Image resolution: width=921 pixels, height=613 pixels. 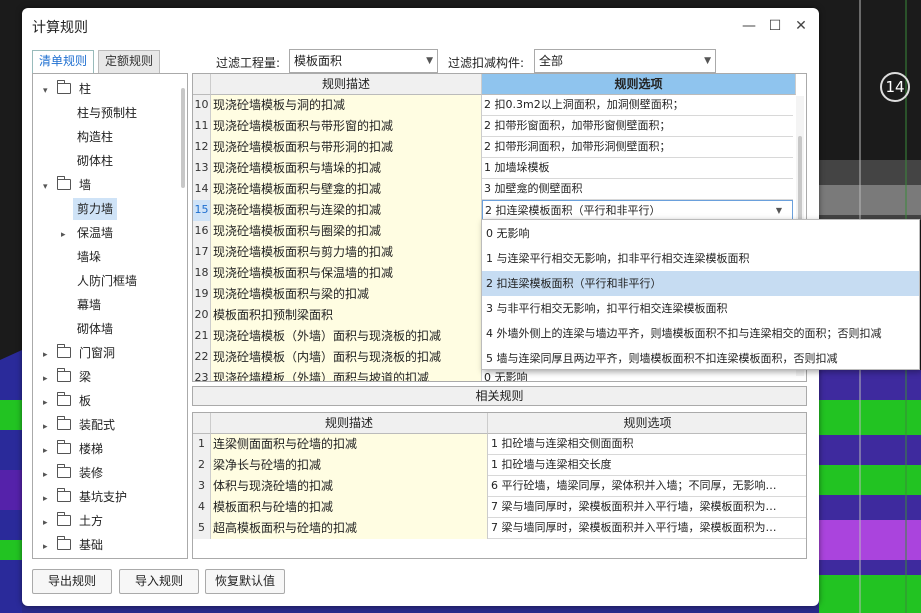 What do you see at coordinates (637, 375) in the screenshot?
I see `rule-option: 0 无影响` at bounding box center [637, 375].